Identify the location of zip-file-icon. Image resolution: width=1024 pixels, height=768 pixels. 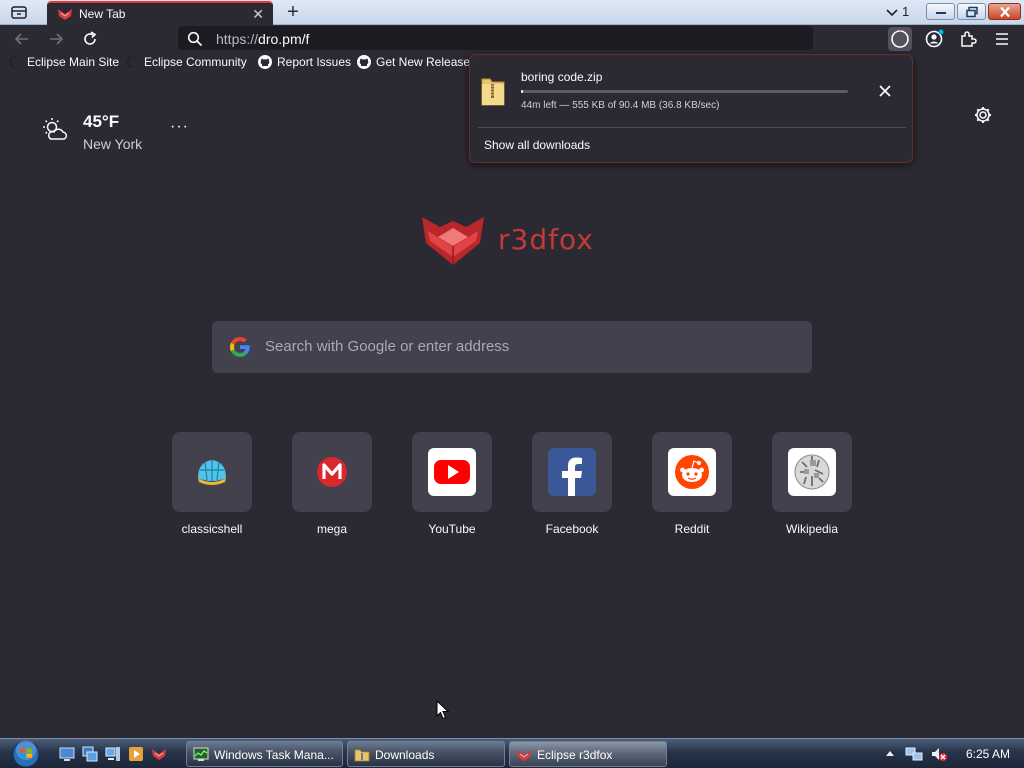
(493, 92).